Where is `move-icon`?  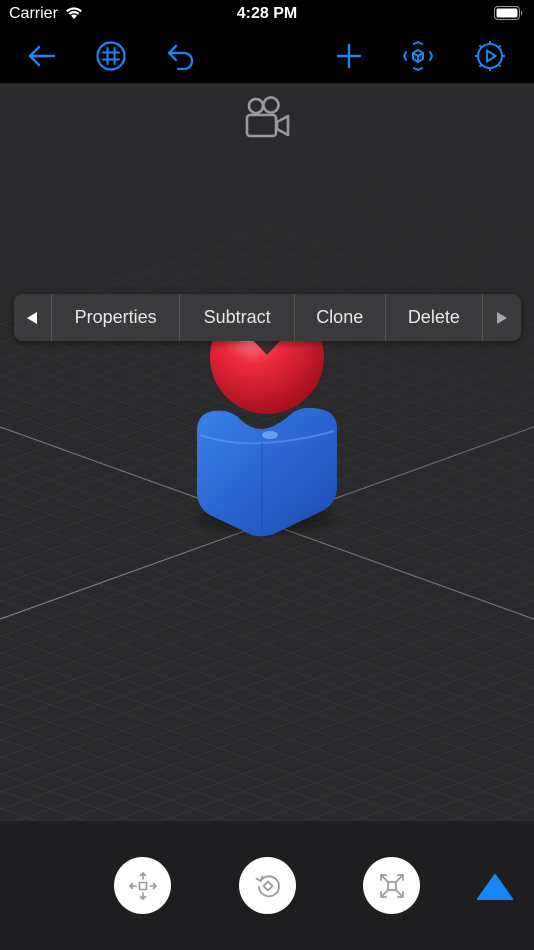
move-icon is located at coordinates (142, 885).